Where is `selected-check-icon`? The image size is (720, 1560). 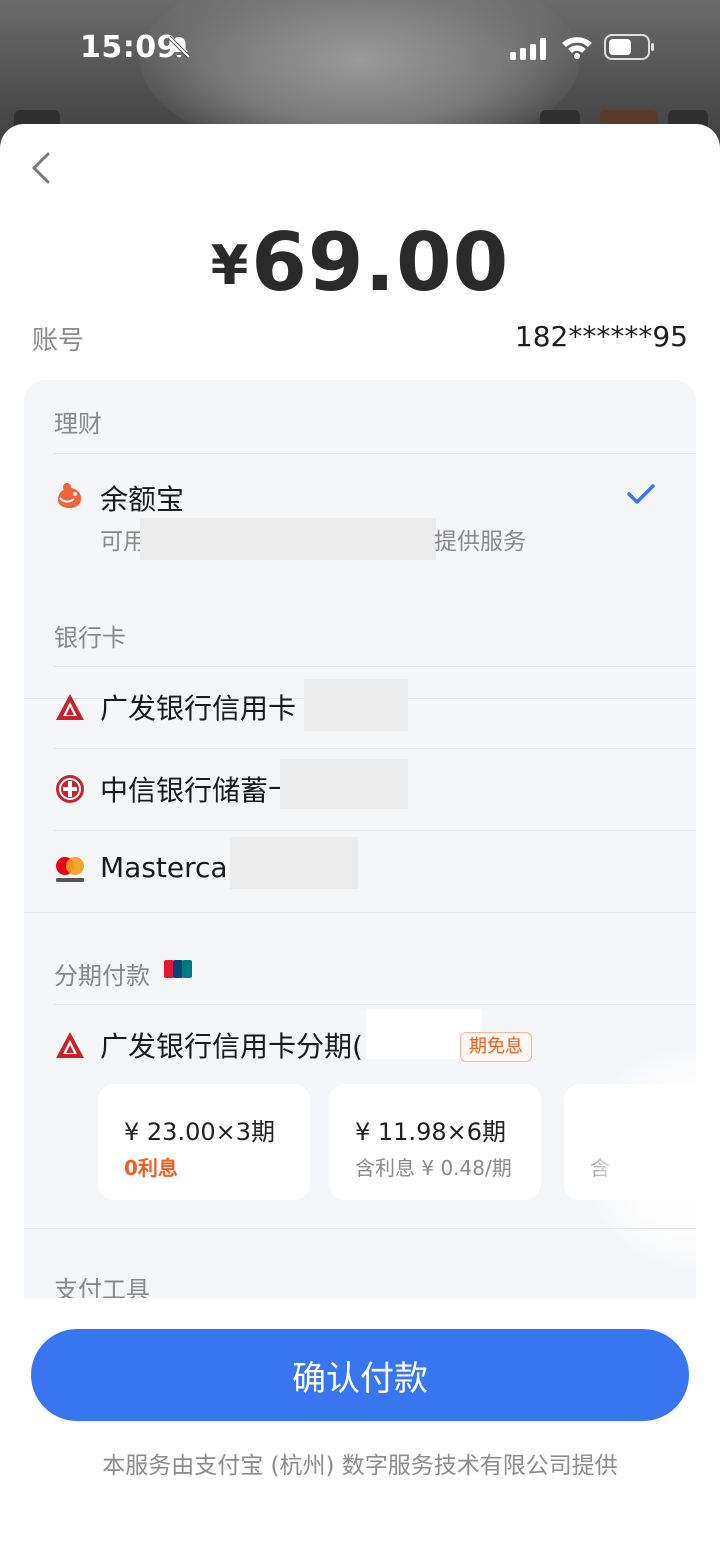
selected-check-icon is located at coordinates (641, 494).